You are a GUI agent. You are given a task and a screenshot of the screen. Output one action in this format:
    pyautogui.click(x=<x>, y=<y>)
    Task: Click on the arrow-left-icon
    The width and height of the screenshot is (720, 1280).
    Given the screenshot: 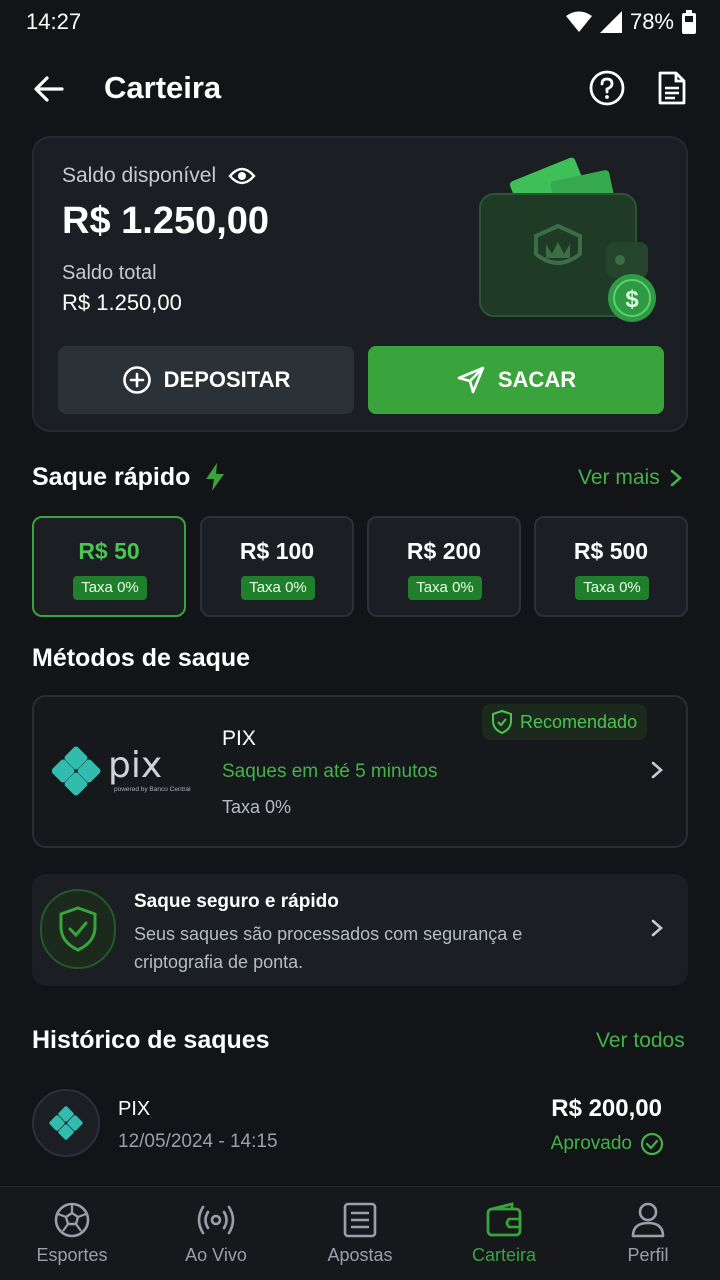 What is the action you would take?
    pyautogui.click(x=49, y=89)
    